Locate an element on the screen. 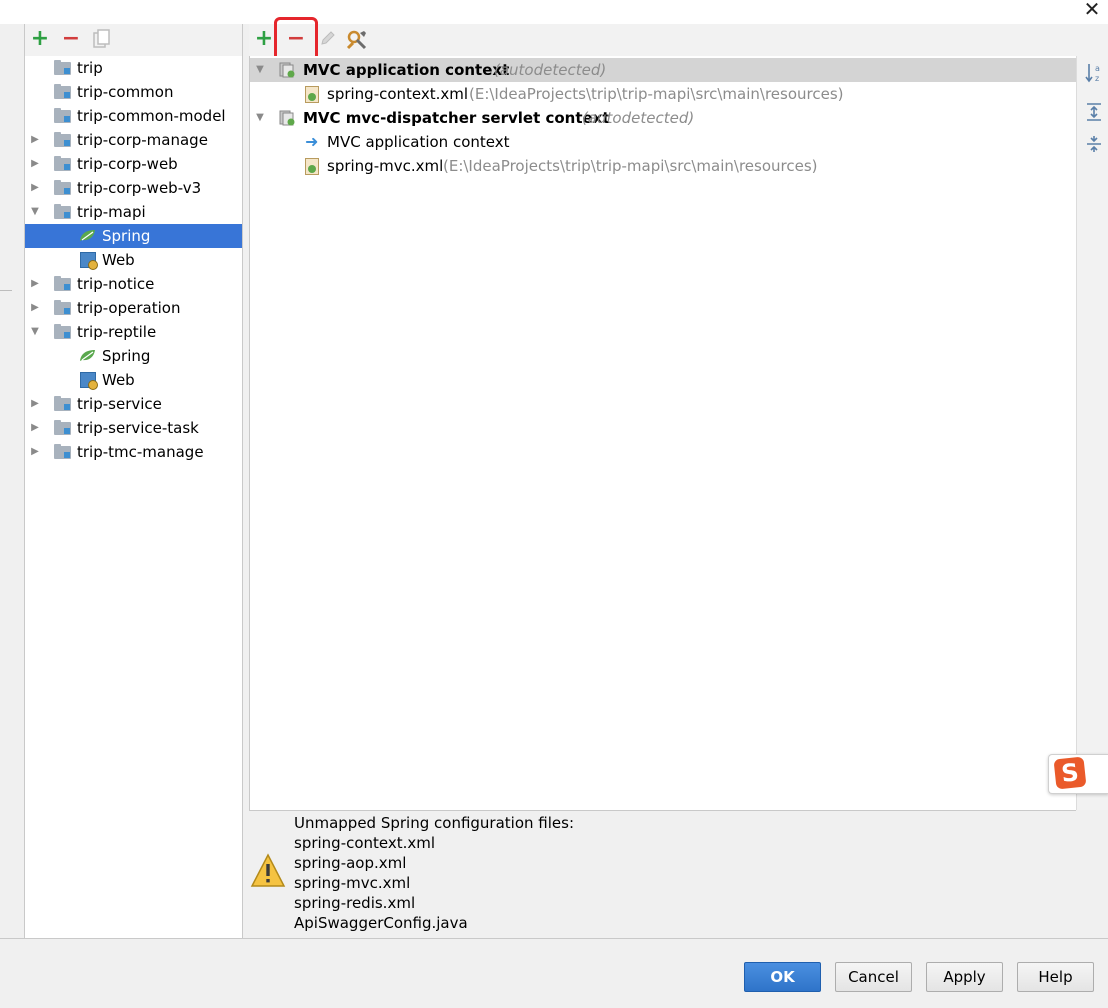  window-title-bar is located at coordinates (554, 12).